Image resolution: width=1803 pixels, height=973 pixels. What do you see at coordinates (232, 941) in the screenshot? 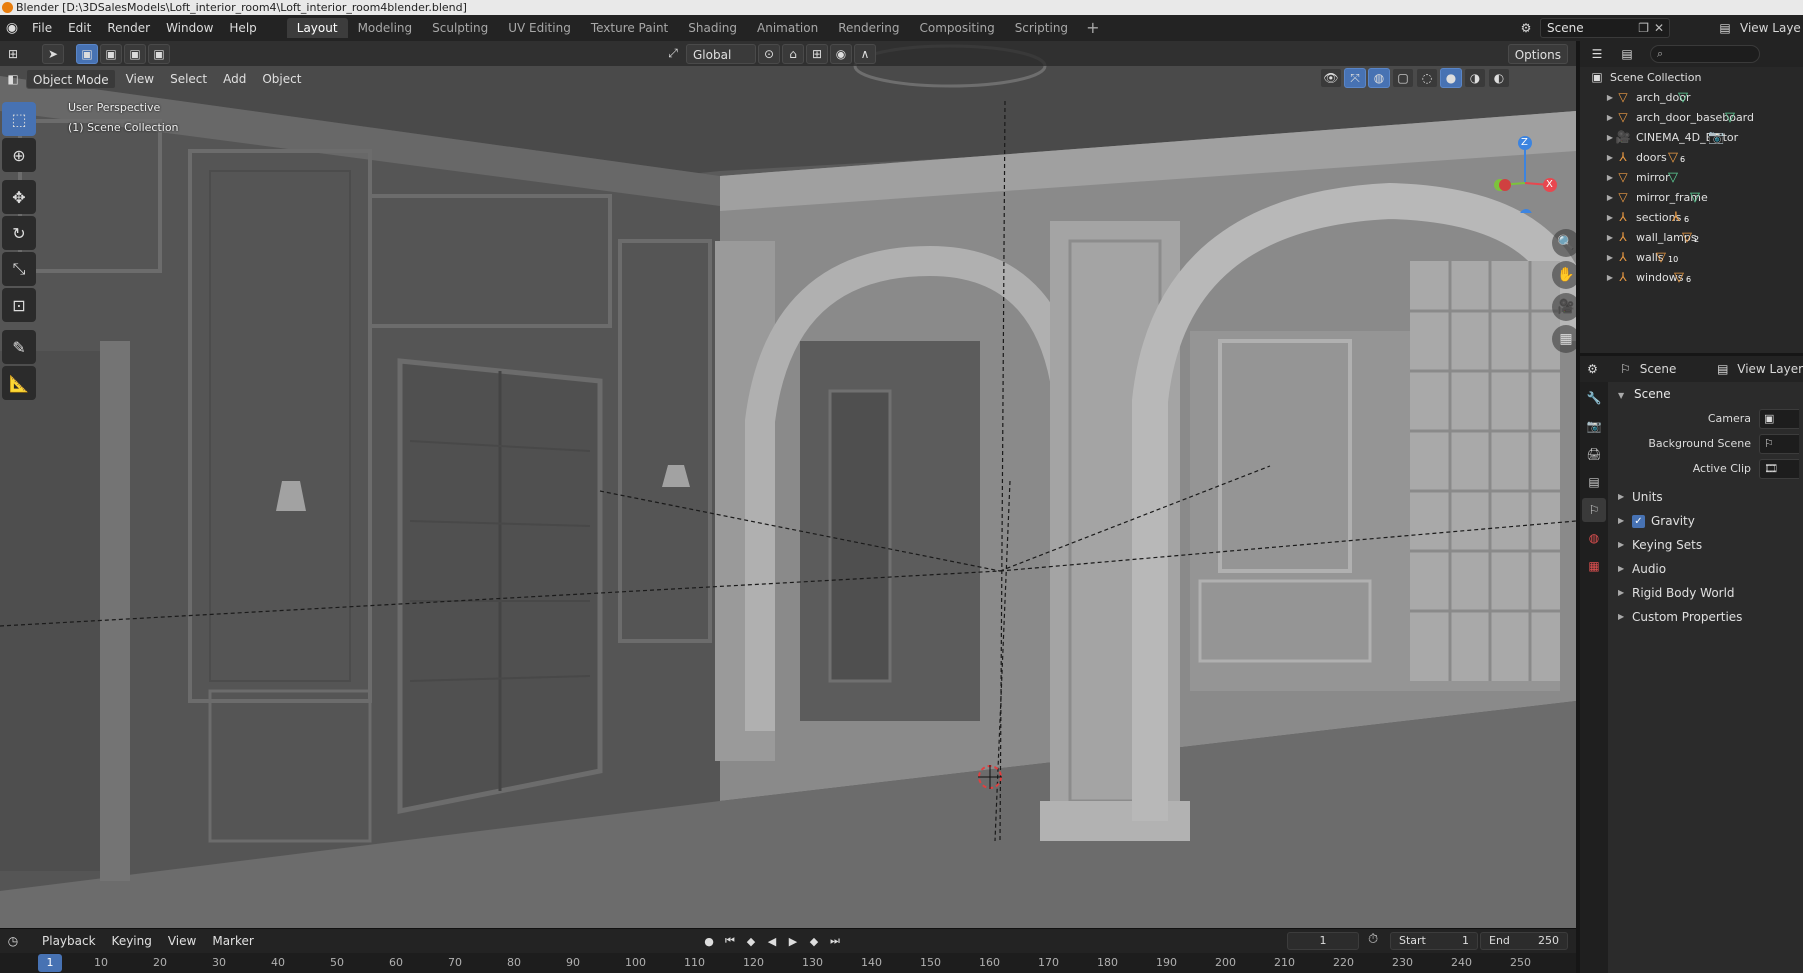
I see `menu-marker: Marker` at bounding box center [232, 941].